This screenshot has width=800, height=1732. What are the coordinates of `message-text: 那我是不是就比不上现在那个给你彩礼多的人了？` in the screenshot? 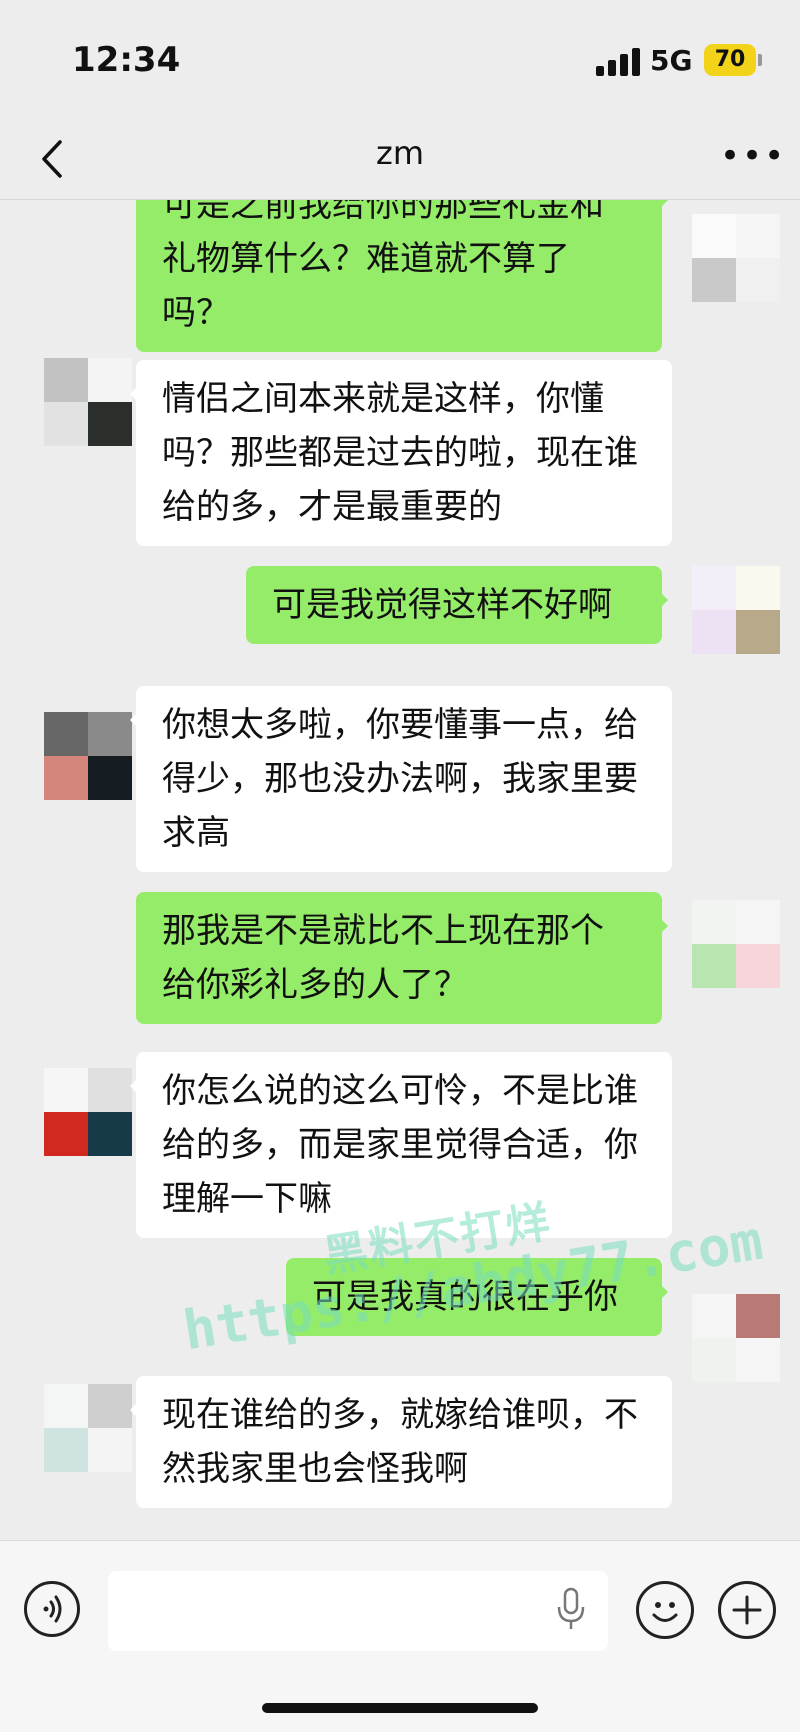 It's located at (383, 958).